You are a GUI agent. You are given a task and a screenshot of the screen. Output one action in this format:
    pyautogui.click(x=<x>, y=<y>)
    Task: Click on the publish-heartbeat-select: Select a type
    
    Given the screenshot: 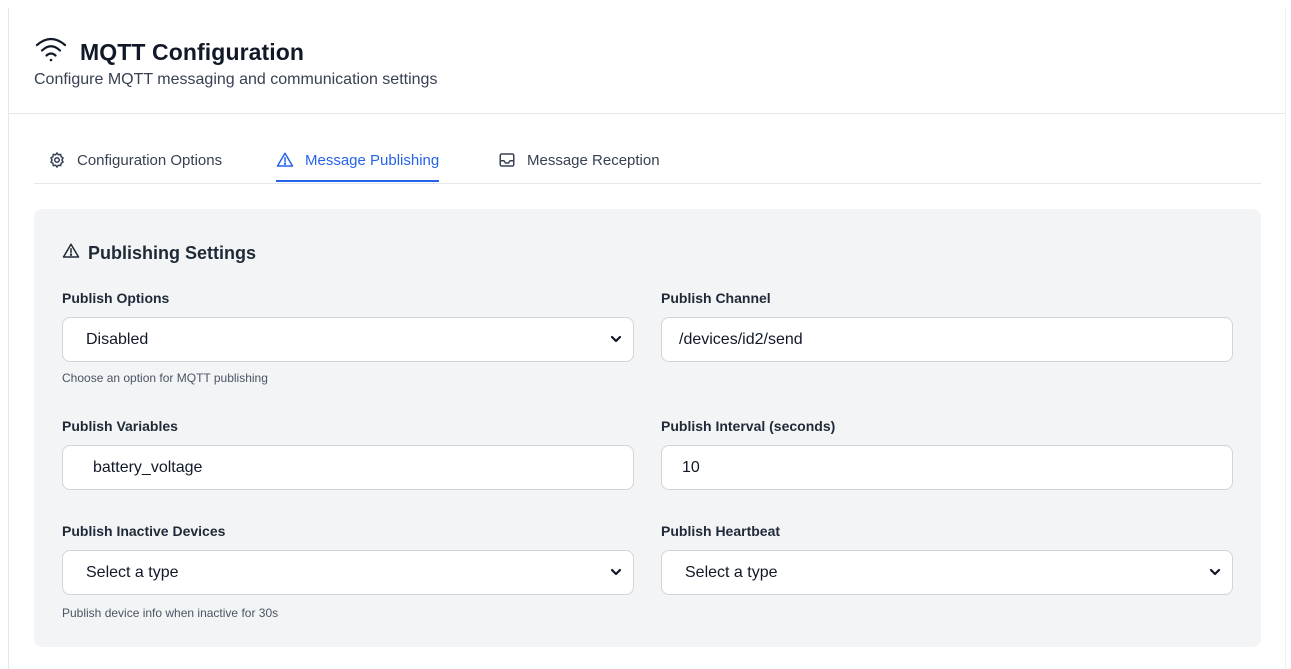 What is the action you would take?
    pyautogui.click(x=947, y=572)
    